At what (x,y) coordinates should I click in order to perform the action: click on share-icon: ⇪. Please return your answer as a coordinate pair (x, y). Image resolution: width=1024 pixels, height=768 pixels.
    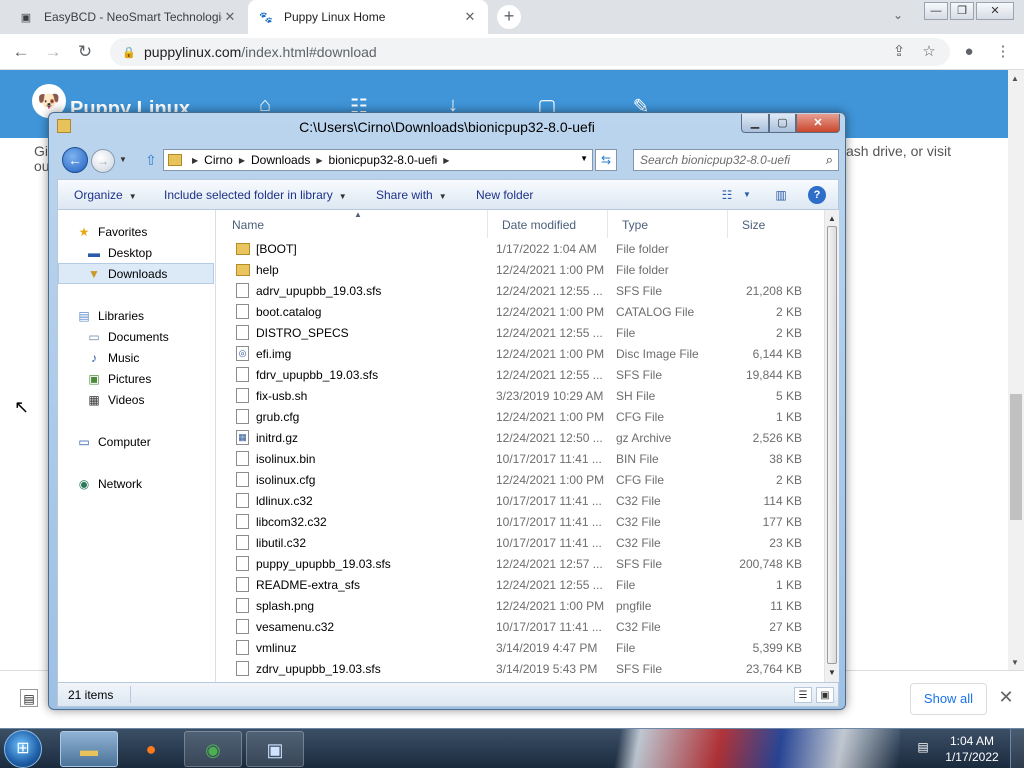
    Looking at the image, I should click on (899, 52).